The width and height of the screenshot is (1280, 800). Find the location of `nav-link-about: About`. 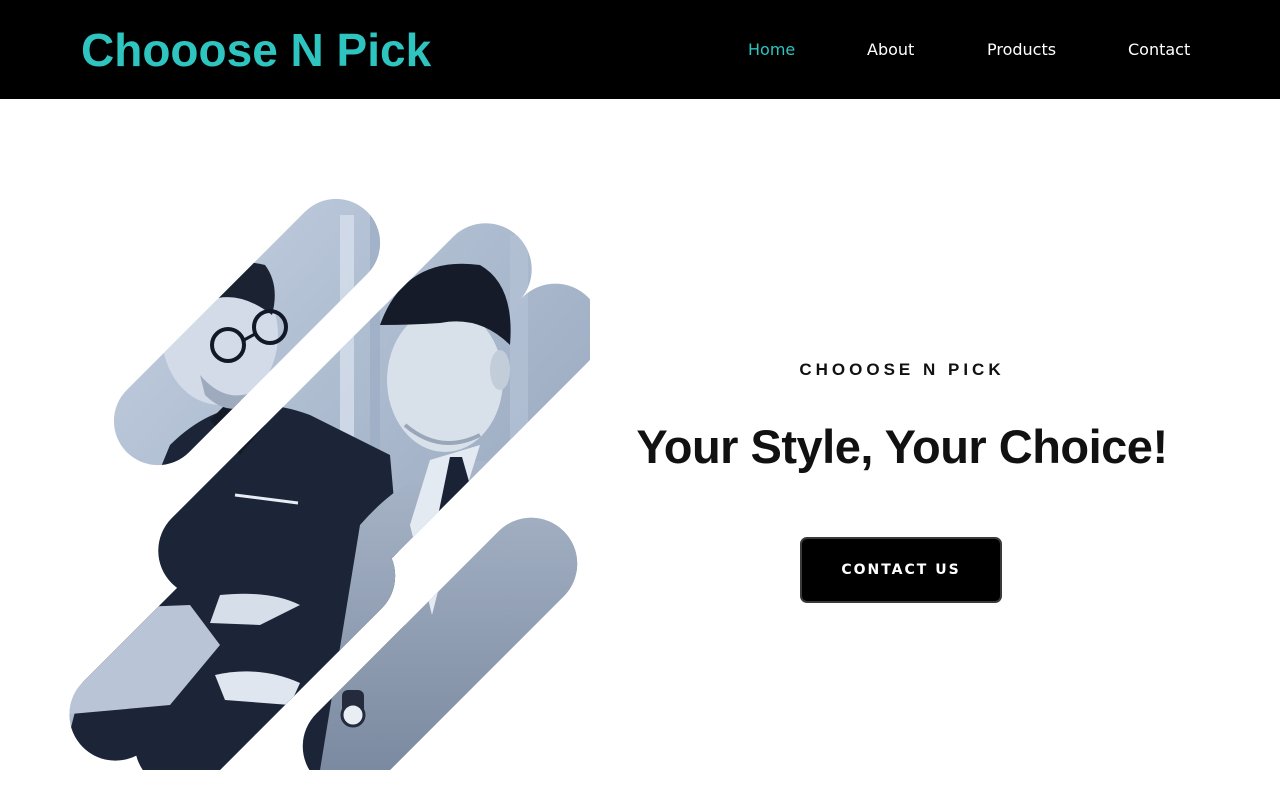

nav-link-about: About is located at coordinates (890, 50).